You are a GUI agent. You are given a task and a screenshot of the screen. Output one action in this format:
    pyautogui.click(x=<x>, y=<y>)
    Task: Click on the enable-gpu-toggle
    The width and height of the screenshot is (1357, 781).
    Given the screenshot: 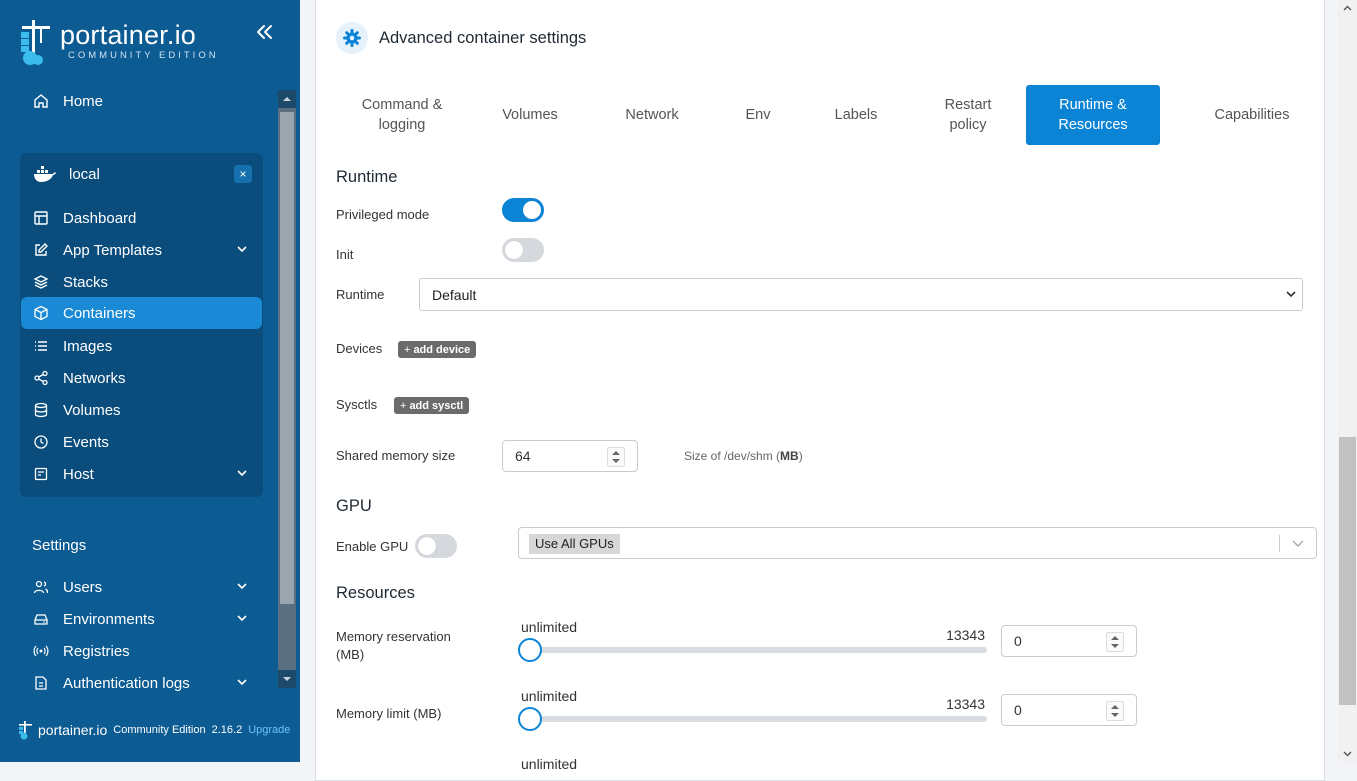 What is the action you would take?
    pyautogui.click(x=436, y=546)
    